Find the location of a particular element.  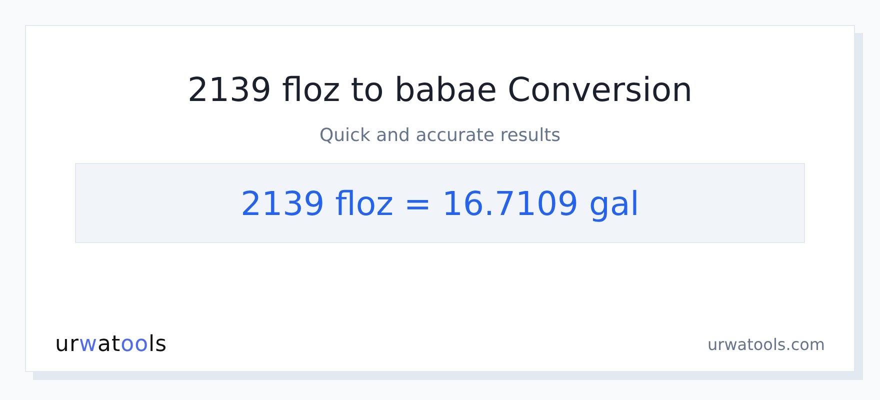

site-link: urwatools.com is located at coordinates (766, 344).